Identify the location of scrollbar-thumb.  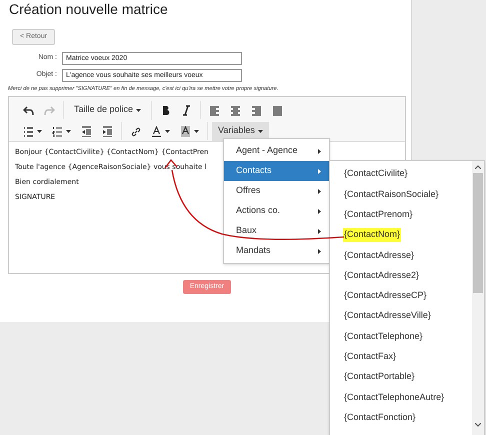
(478, 233).